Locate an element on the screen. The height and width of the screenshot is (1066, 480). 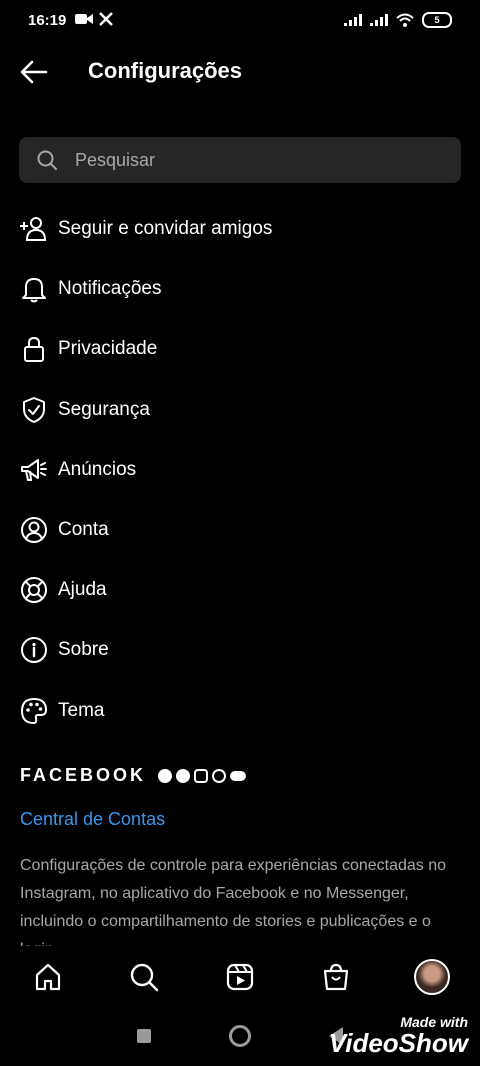
bell-icon is located at coordinates (34, 289).